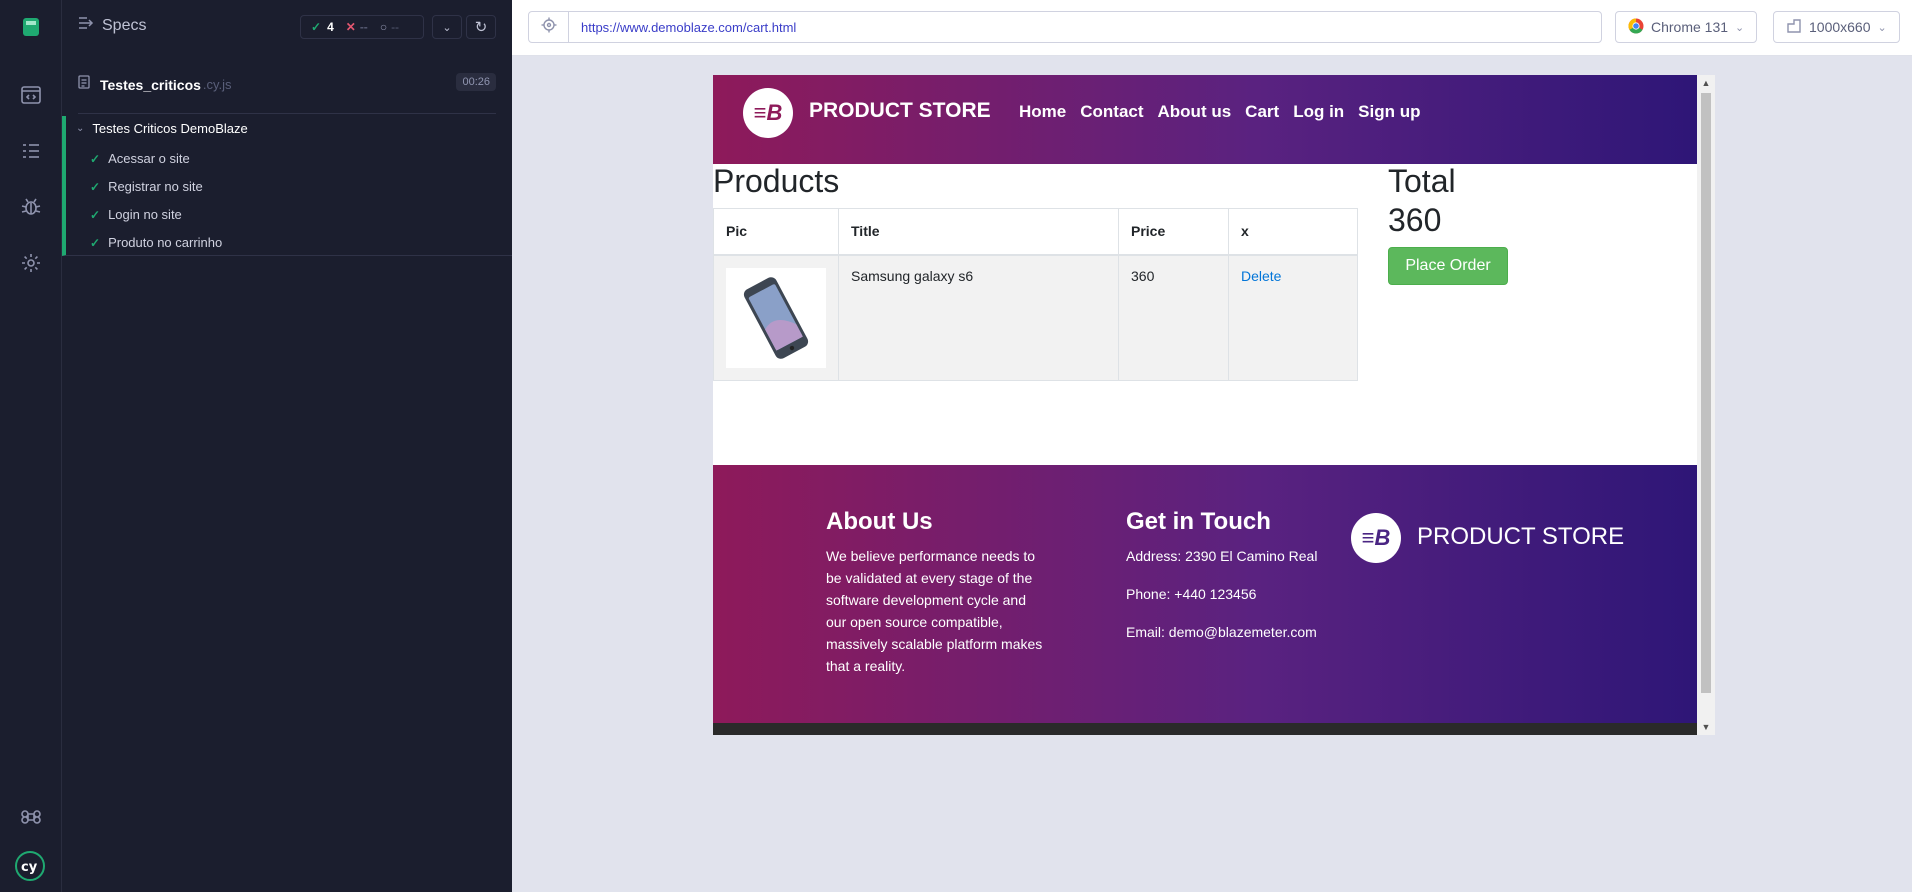 This screenshot has width=1912, height=892. What do you see at coordinates (31, 446) in the screenshot?
I see `side-nav-rail: cy` at bounding box center [31, 446].